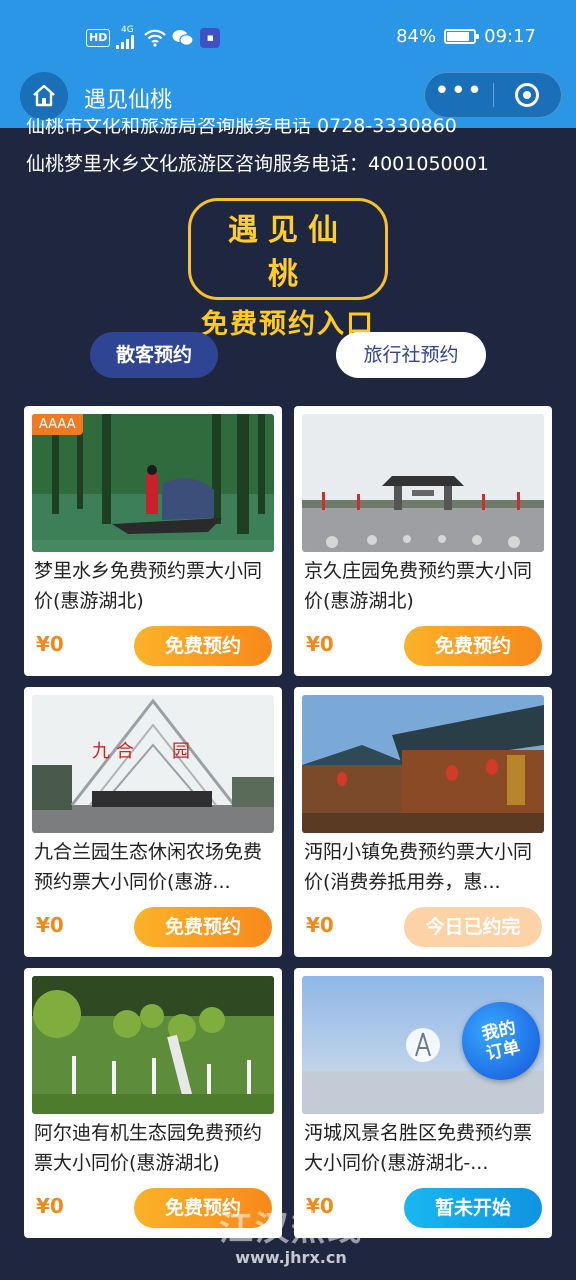 Image resolution: width=576 pixels, height=1280 pixels. I want to click on scenic-area-phone: 仙桃梦里水乡文化旅游区咨询服务电话：4001050001, so click(257, 164).